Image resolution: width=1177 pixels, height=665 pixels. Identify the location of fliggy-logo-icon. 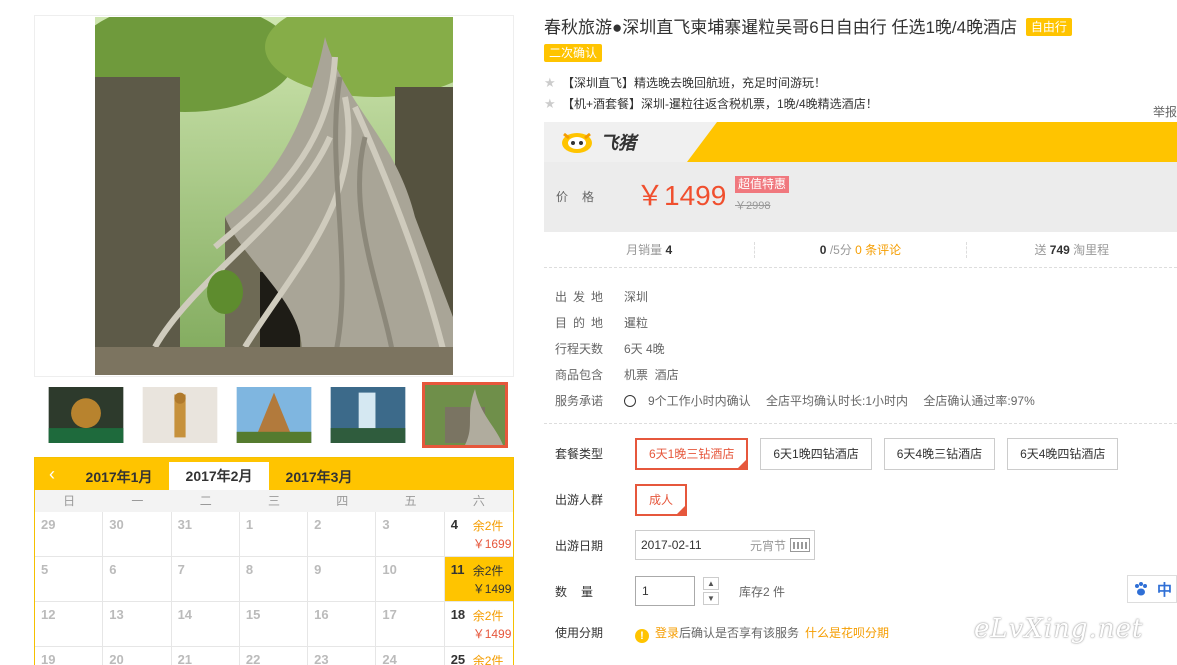
(577, 142).